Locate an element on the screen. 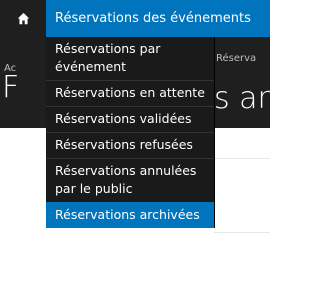  menu-item-reservations-archivees: Réservations archivées is located at coordinates (130, 215).